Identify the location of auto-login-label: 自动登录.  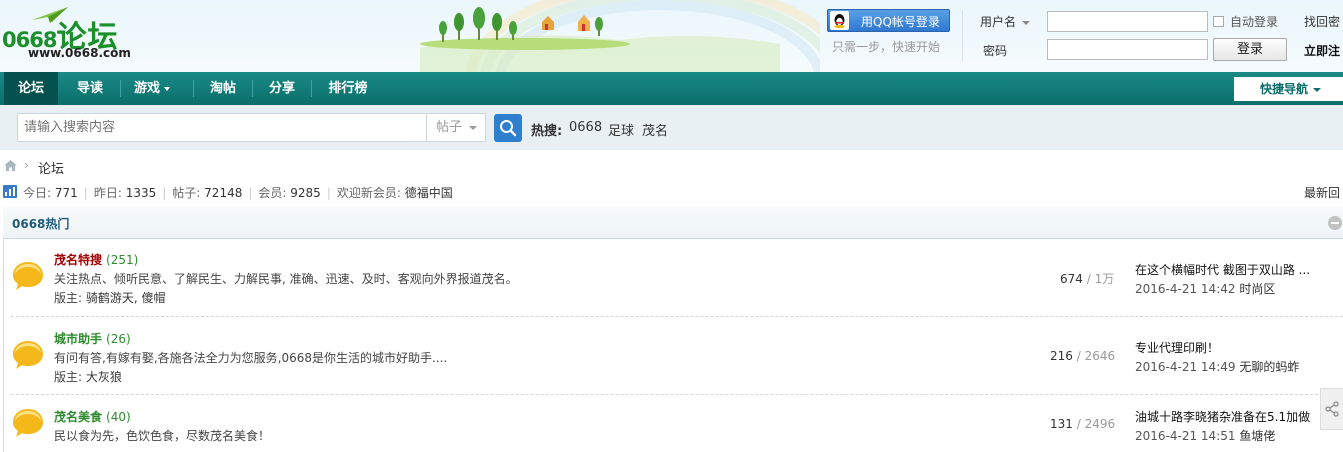
(1254, 21).